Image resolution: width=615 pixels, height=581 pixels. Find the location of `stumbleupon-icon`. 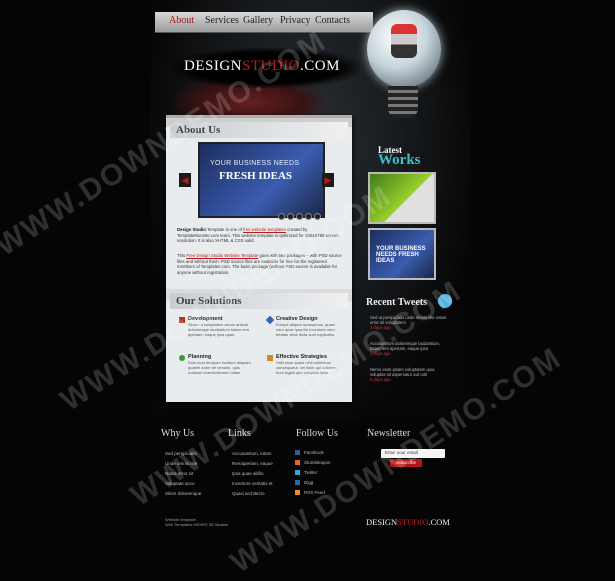

stumbleupon-icon is located at coordinates (297, 463).